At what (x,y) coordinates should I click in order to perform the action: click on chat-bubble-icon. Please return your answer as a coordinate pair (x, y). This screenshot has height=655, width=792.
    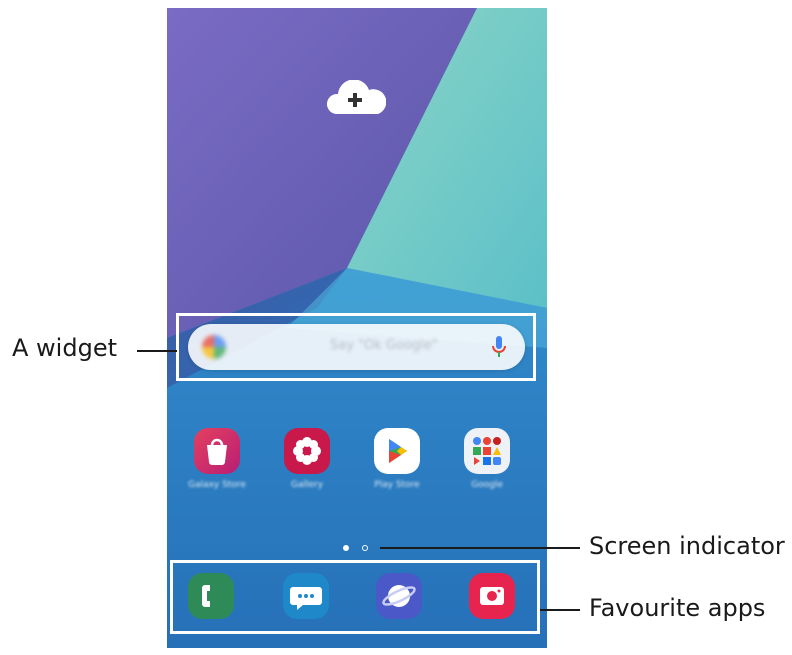
    Looking at the image, I should click on (306, 596).